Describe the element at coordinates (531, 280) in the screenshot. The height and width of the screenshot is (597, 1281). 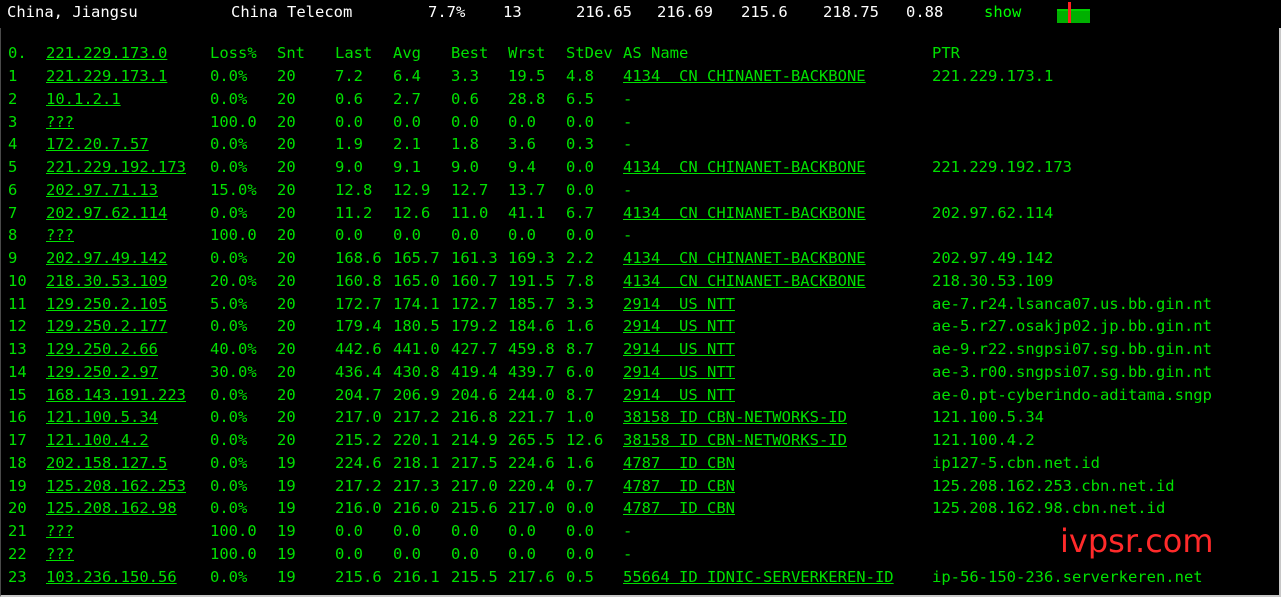
I see `hop-worst: 191.5` at that location.